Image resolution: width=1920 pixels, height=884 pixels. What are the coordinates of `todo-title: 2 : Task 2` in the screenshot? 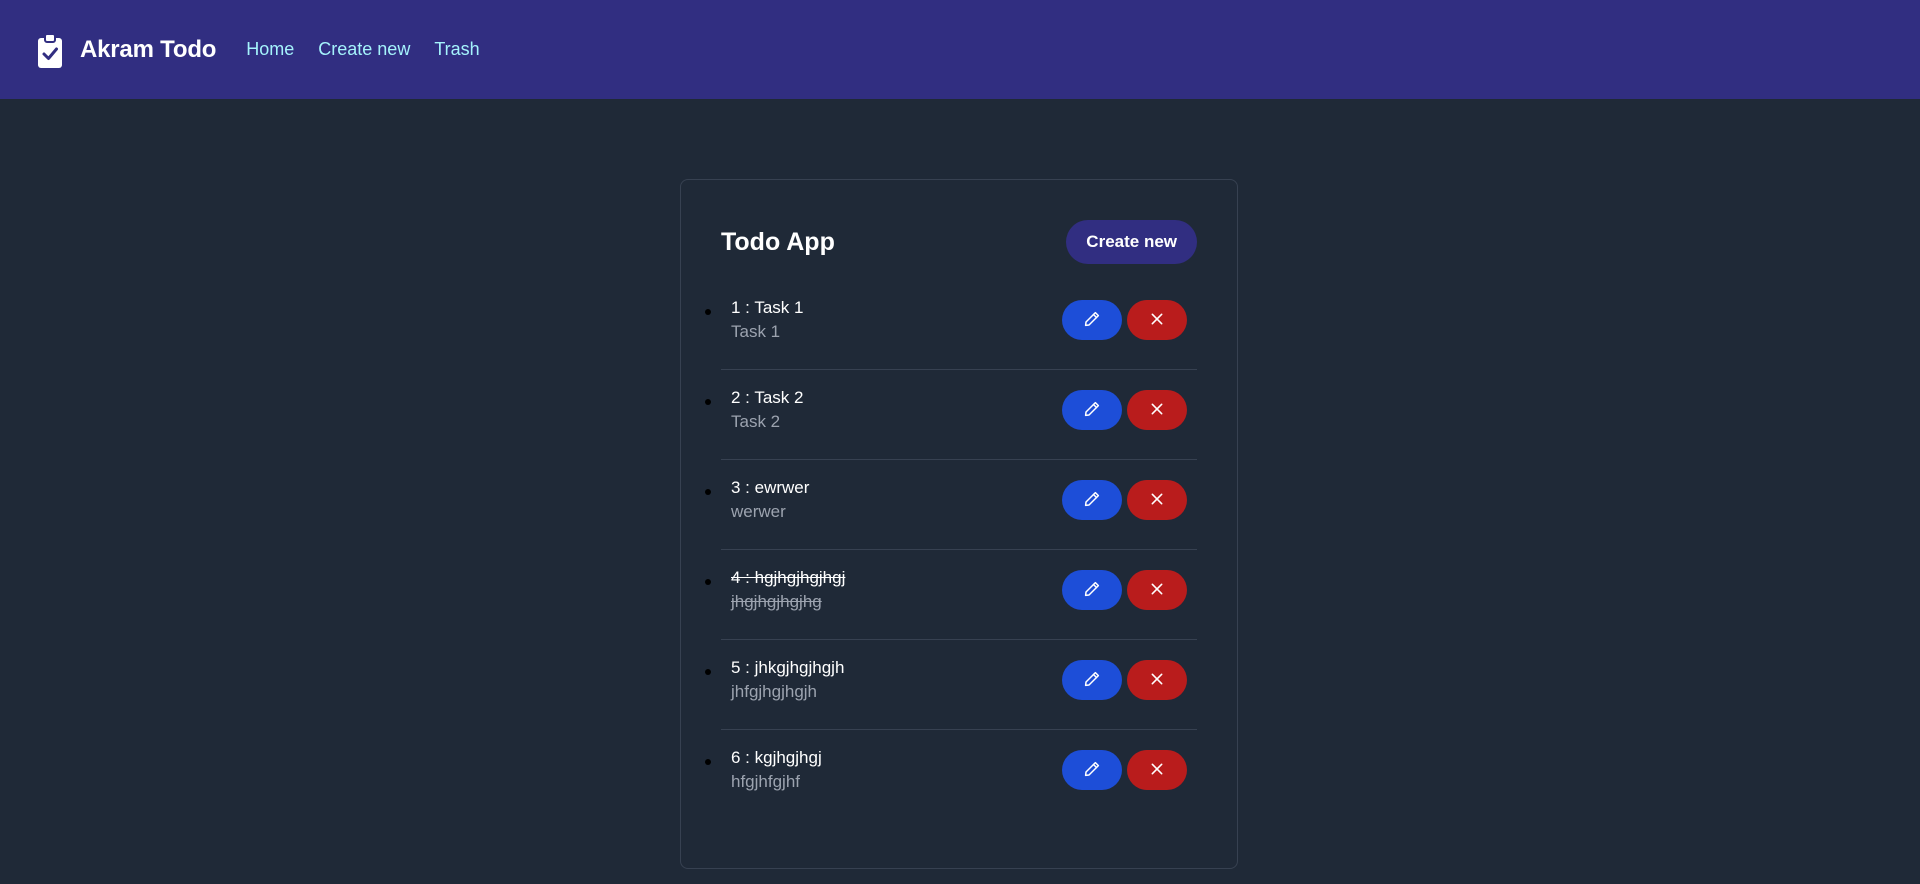 It's located at (767, 397).